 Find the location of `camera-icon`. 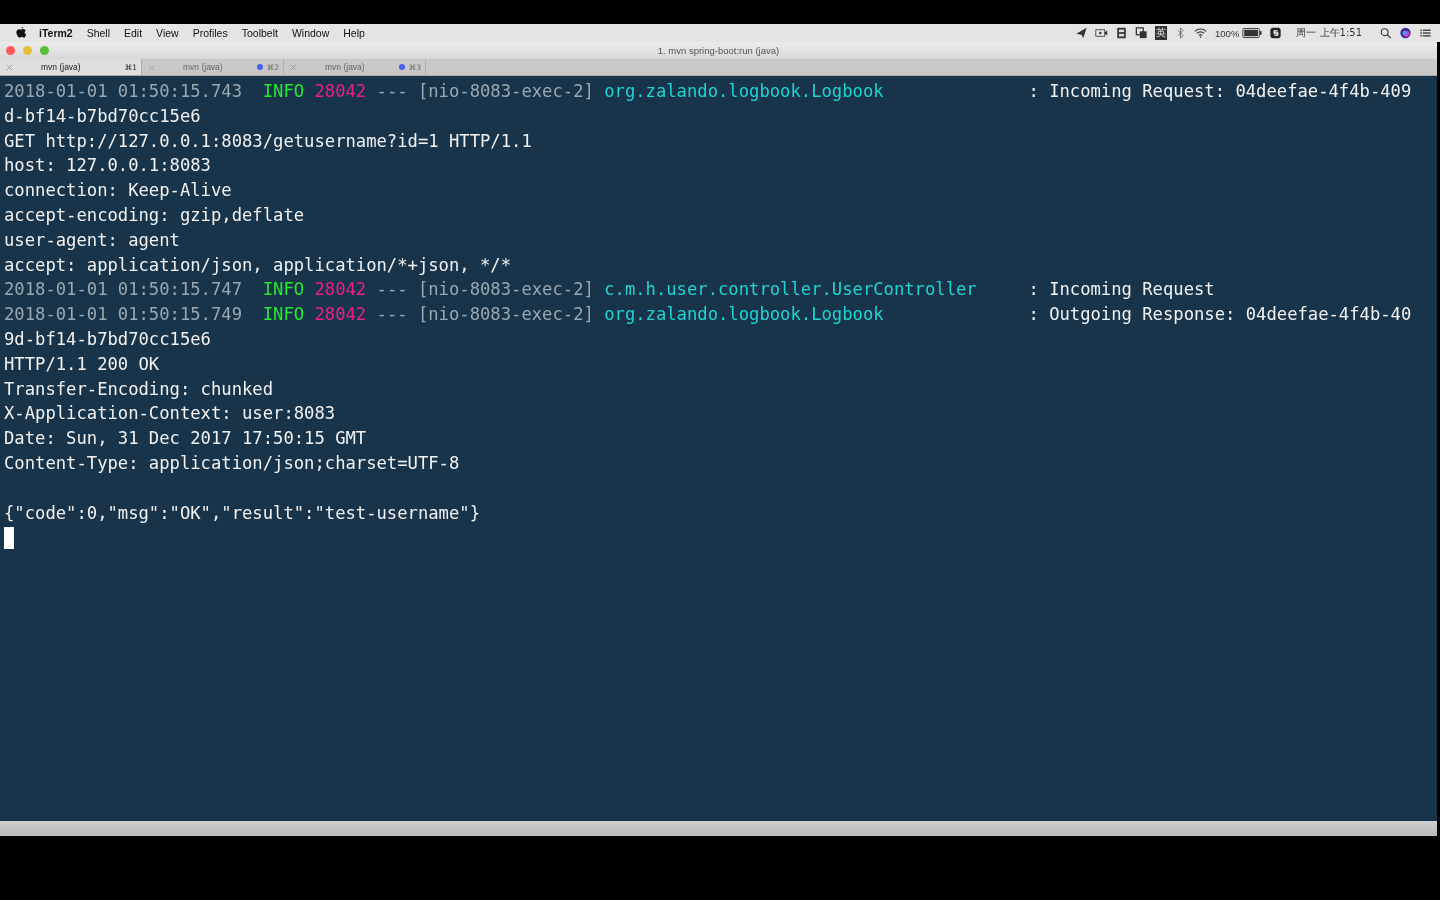

camera-icon is located at coordinates (1102, 33).